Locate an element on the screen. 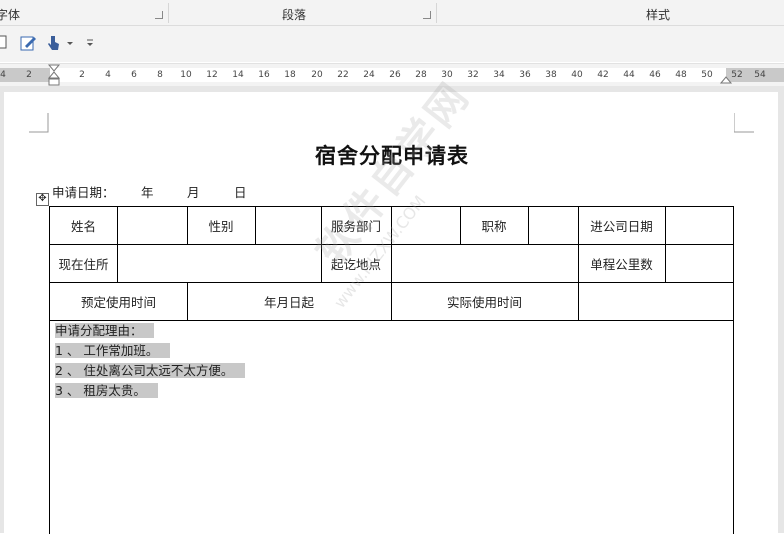  reason-item: 2 、 住处离公司太远不太方便。 is located at coordinates (150, 371).